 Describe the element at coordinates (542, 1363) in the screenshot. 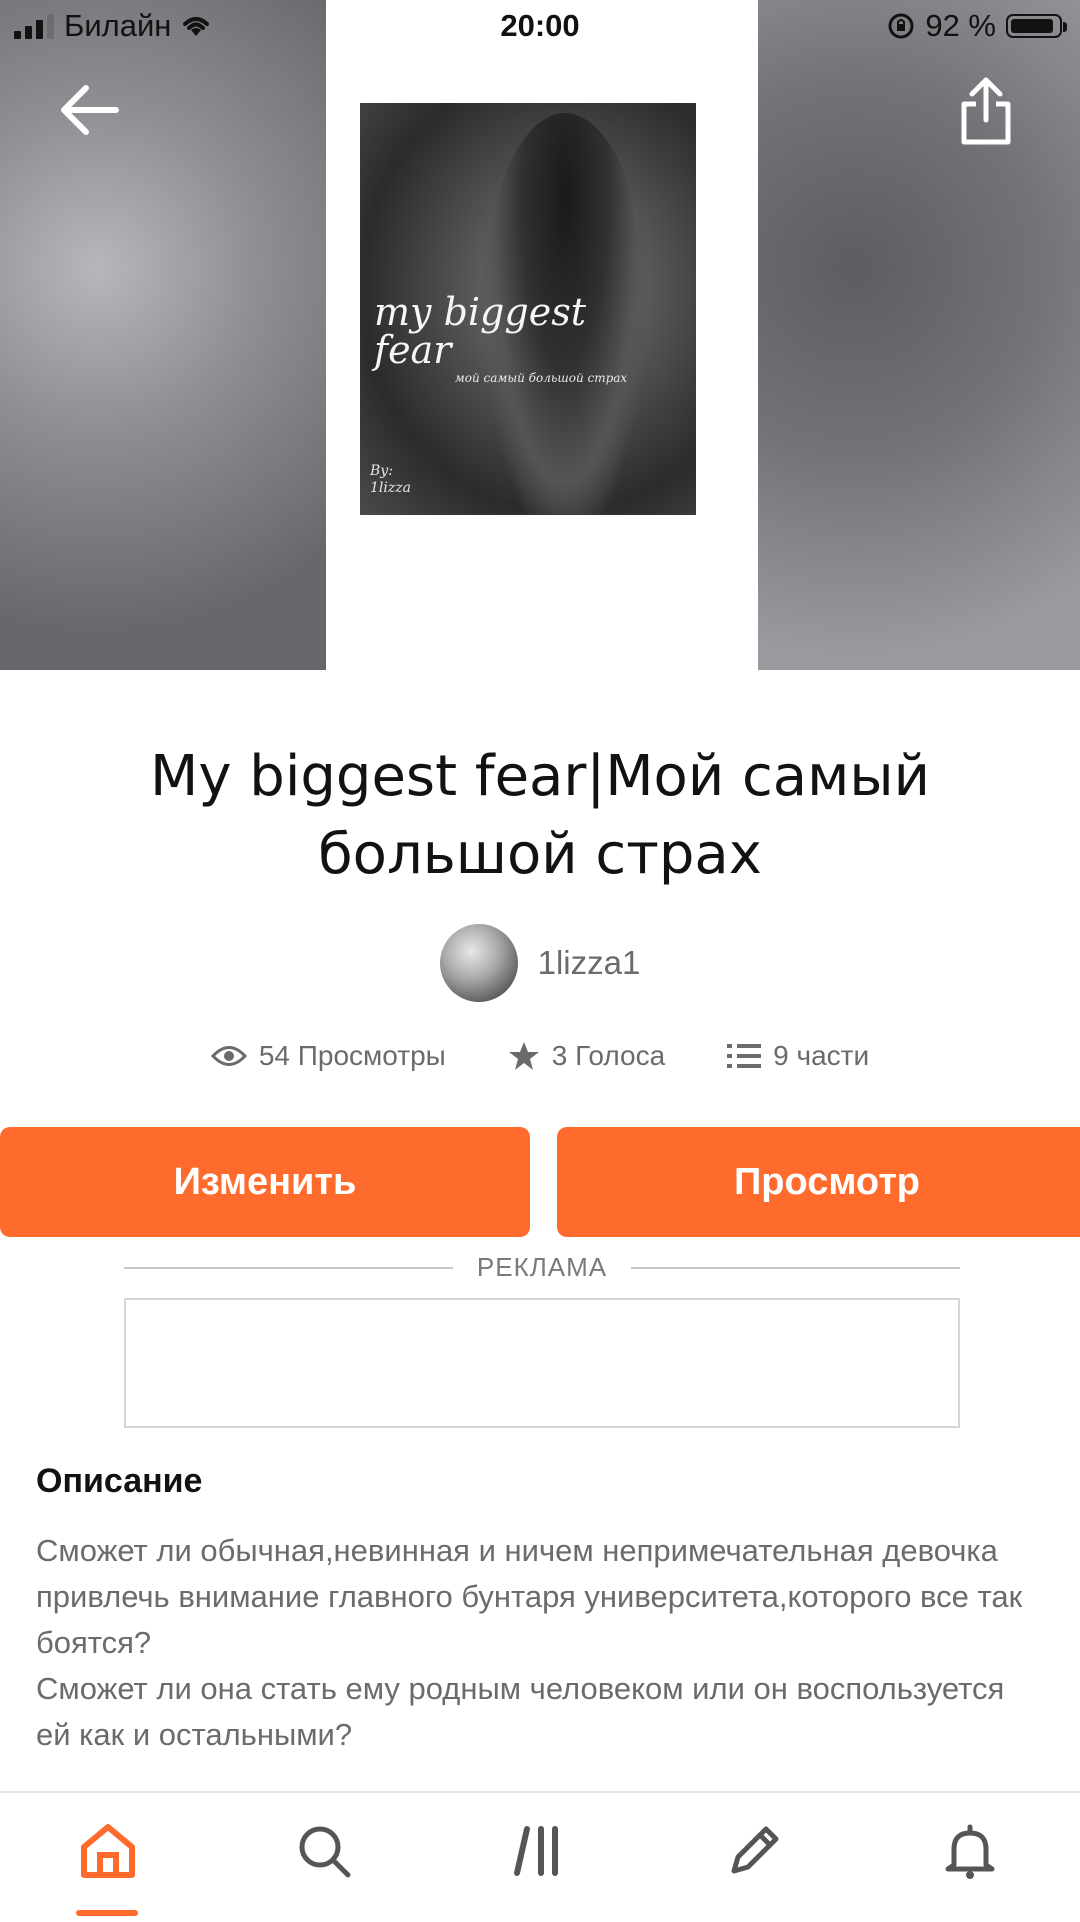

I see `ad-banner` at that location.